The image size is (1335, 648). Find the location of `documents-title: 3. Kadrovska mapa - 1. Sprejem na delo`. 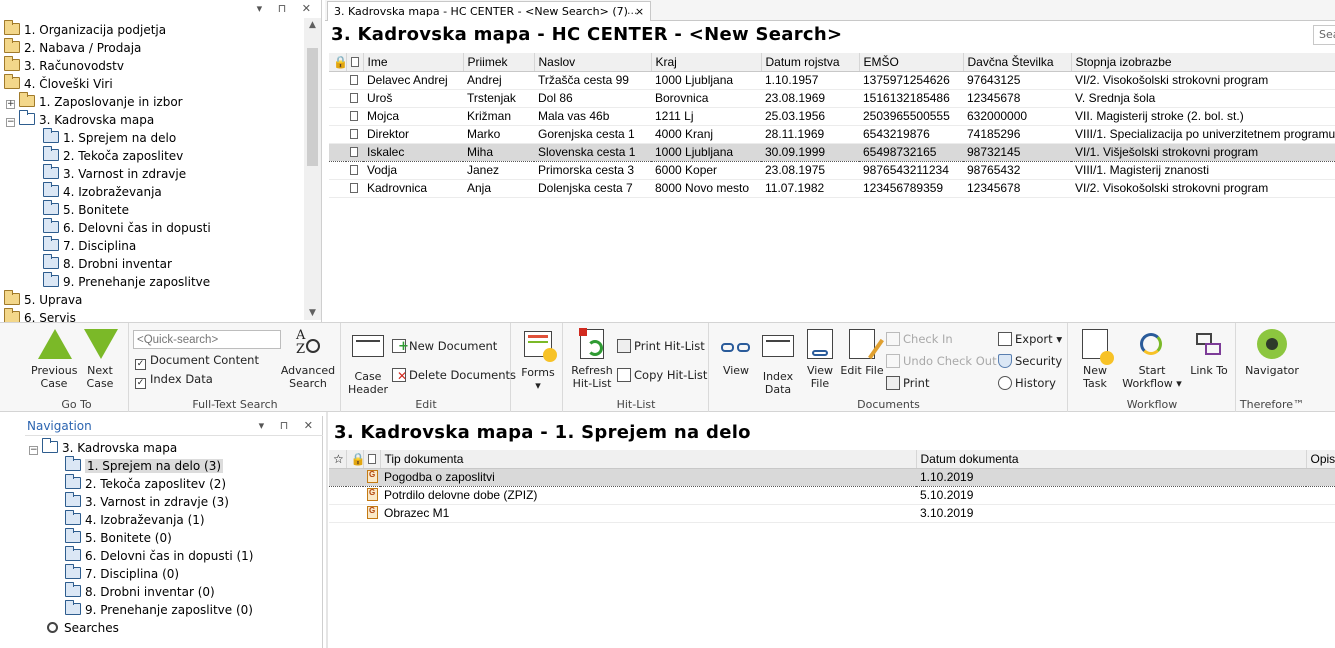

documents-title: 3. Kadrovska mapa - 1. Sprejem na delo is located at coordinates (542, 432).